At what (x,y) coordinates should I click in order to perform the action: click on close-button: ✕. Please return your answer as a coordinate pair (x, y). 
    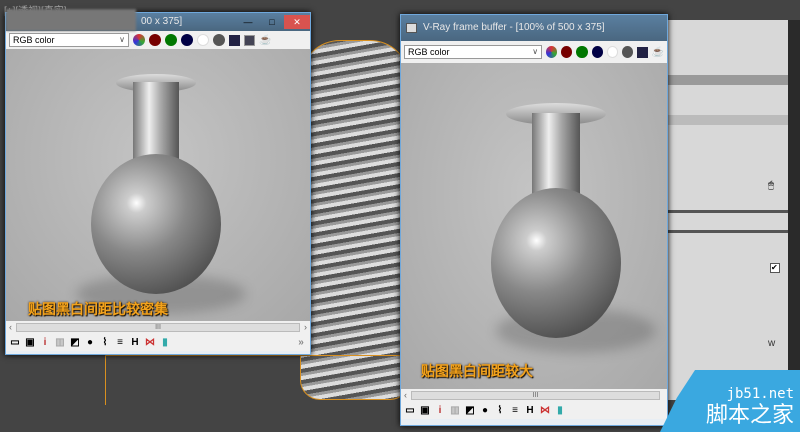
    Looking at the image, I should click on (297, 22).